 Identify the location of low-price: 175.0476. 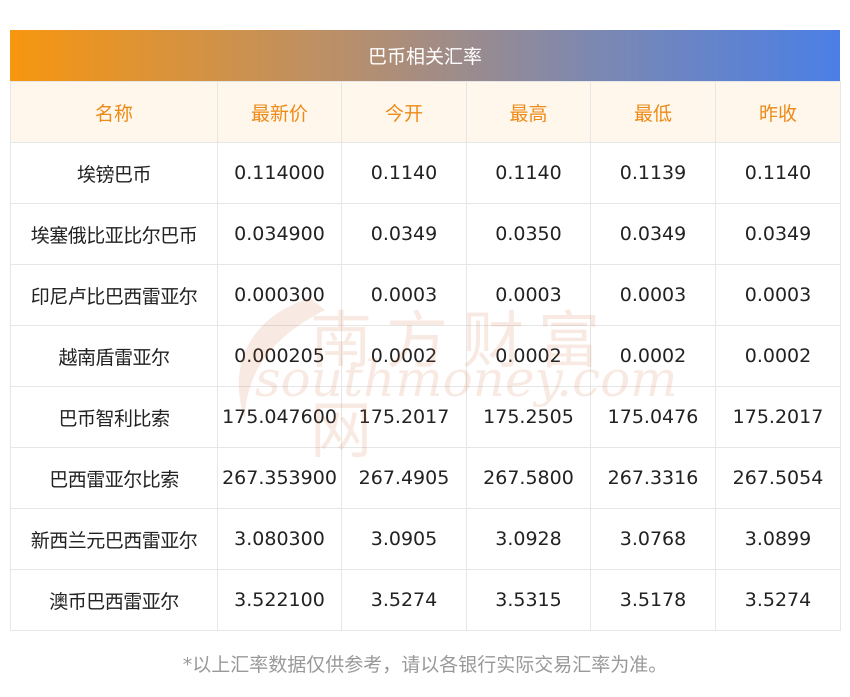
(653, 417).